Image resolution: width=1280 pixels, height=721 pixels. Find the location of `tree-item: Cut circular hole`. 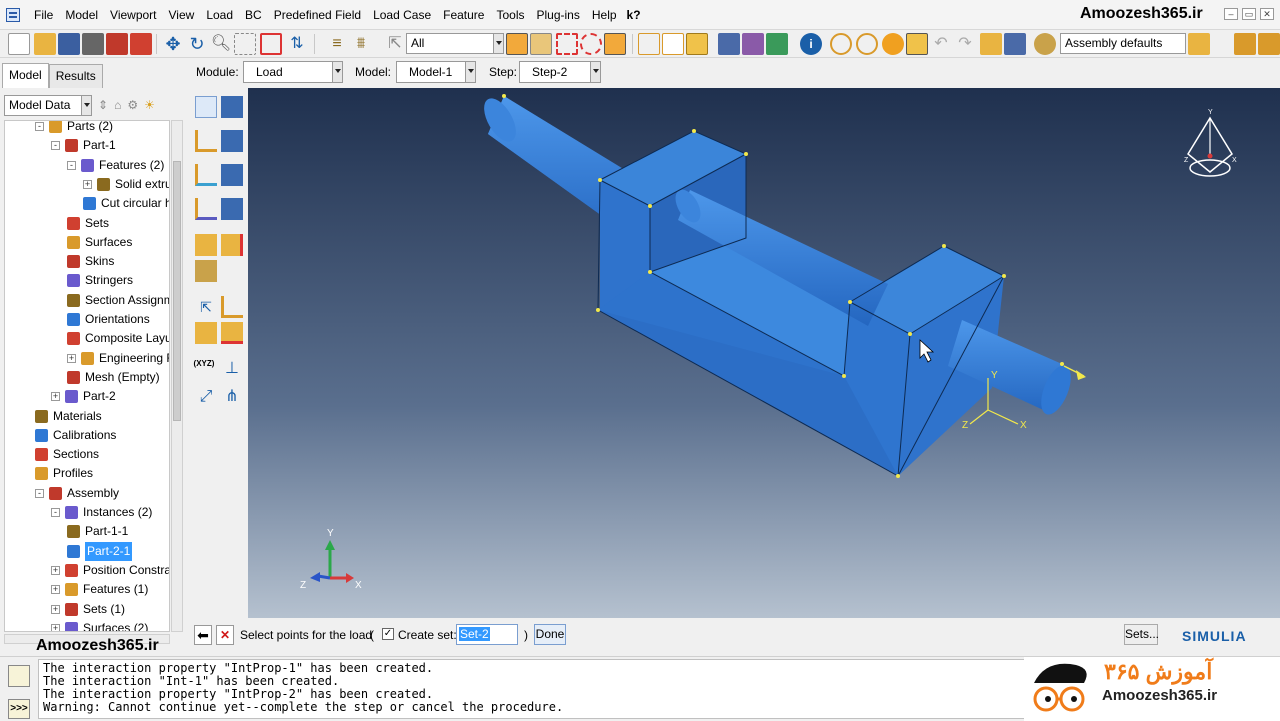

tree-item: Cut circular hole is located at coordinates (126, 203).